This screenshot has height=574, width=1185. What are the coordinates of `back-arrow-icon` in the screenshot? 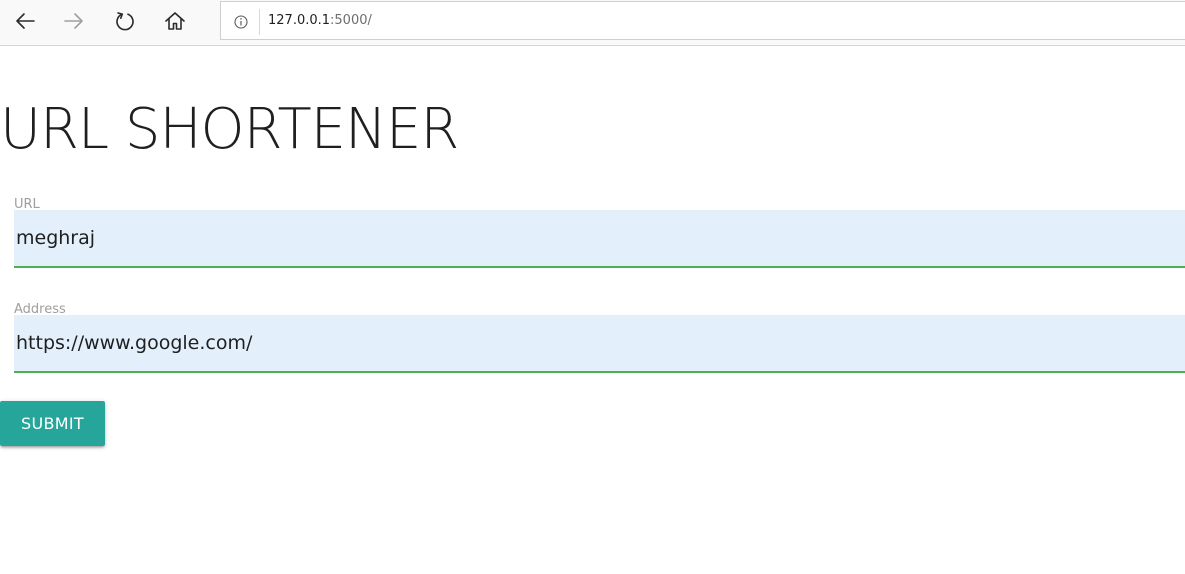 It's located at (25, 21).